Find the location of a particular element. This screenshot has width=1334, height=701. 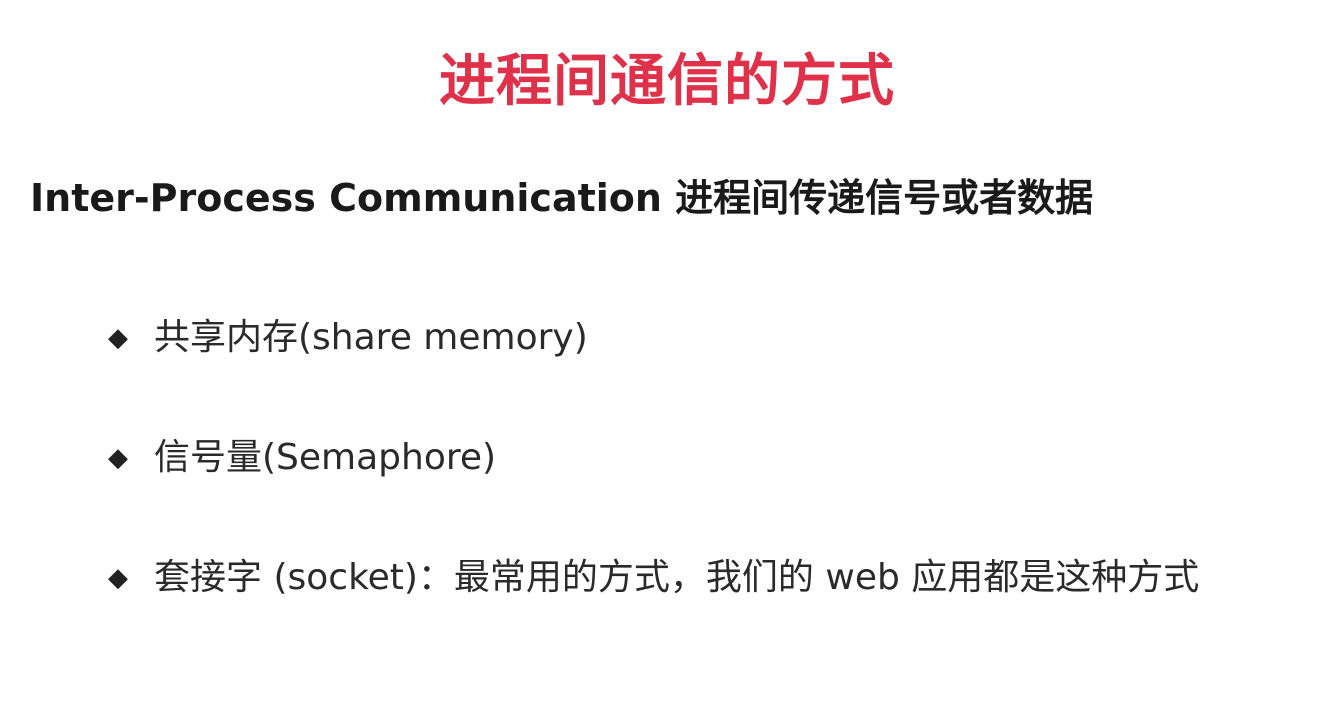

bullet-text-semaphore: 信号量(Semaphore) is located at coordinates (325, 457).